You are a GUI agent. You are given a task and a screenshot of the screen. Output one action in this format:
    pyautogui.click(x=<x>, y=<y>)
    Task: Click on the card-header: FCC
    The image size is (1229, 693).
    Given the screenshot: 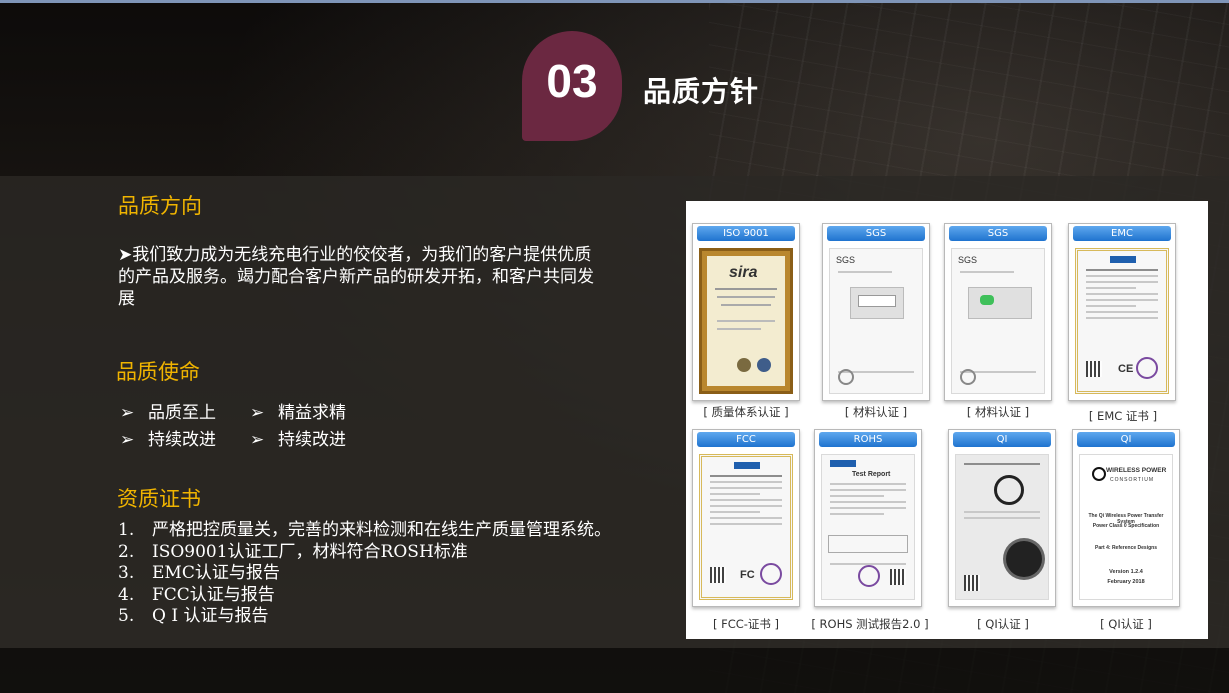 What is the action you would take?
    pyautogui.click(x=746, y=439)
    